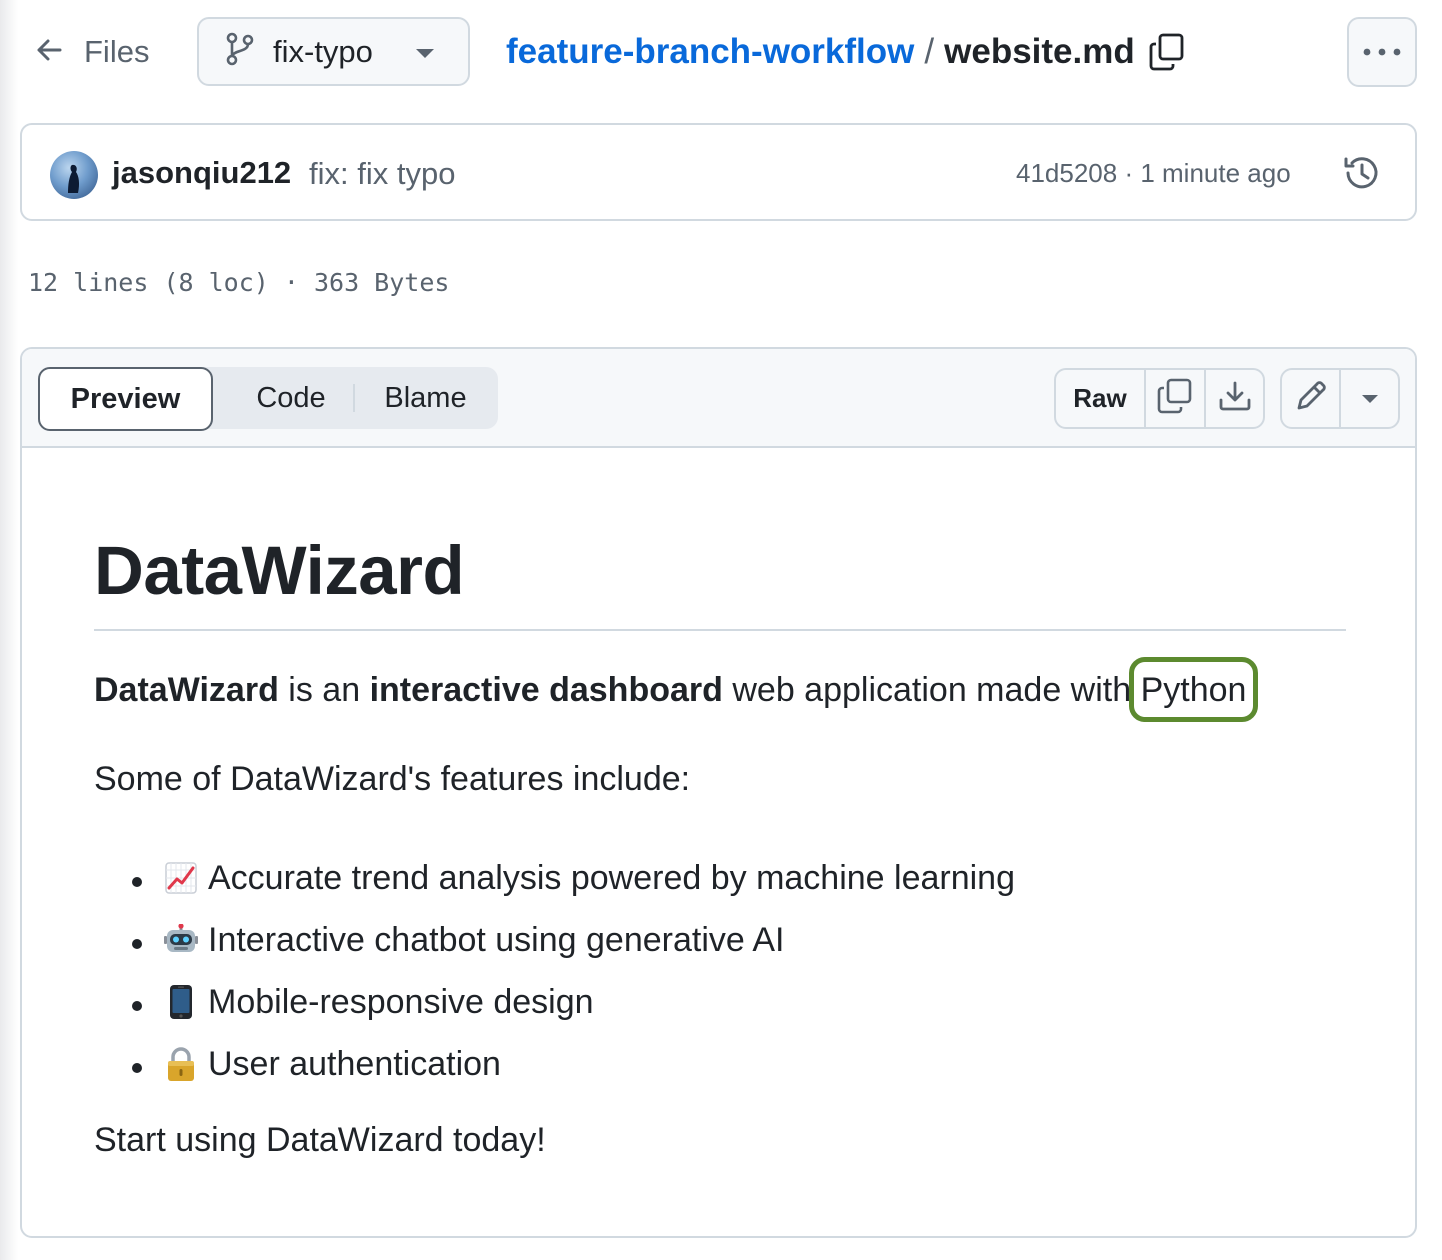 This screenshot has height=1260, width=1442. I want to click on breadcrumb: feature-branch-workflow / website.md, so click(845, 52).